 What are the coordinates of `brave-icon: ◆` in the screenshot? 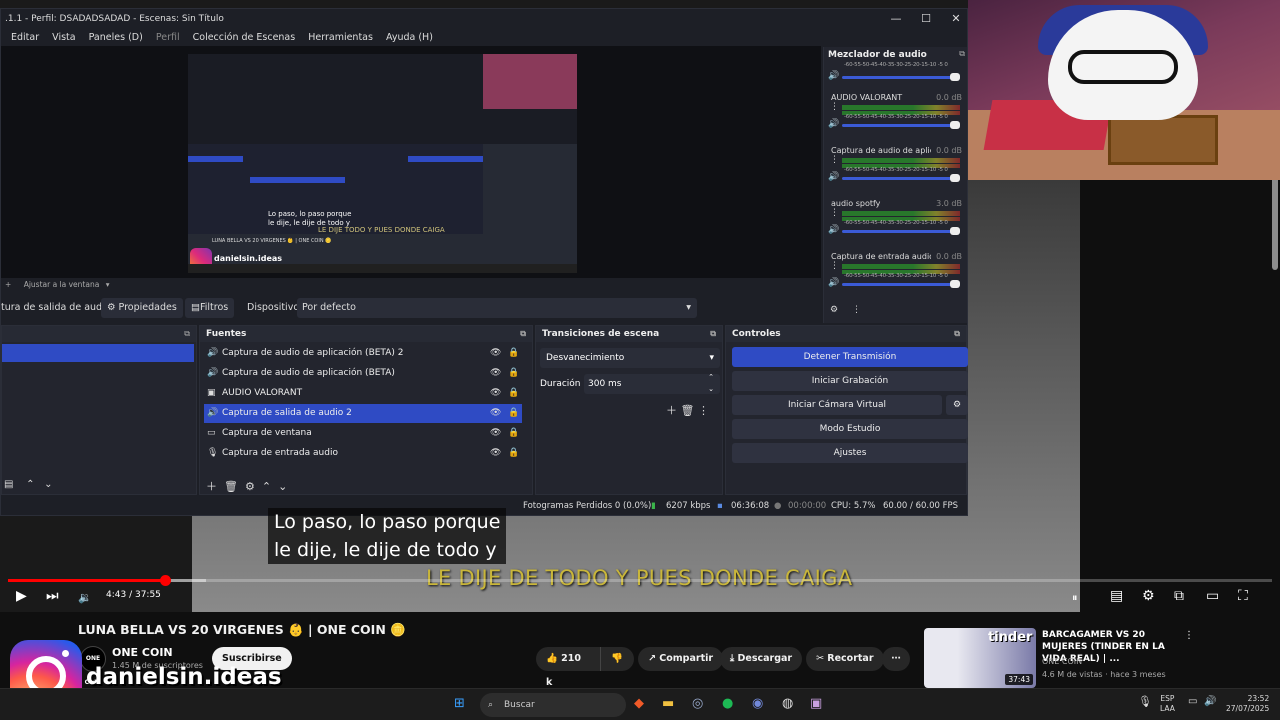 It's located at (639, 703).